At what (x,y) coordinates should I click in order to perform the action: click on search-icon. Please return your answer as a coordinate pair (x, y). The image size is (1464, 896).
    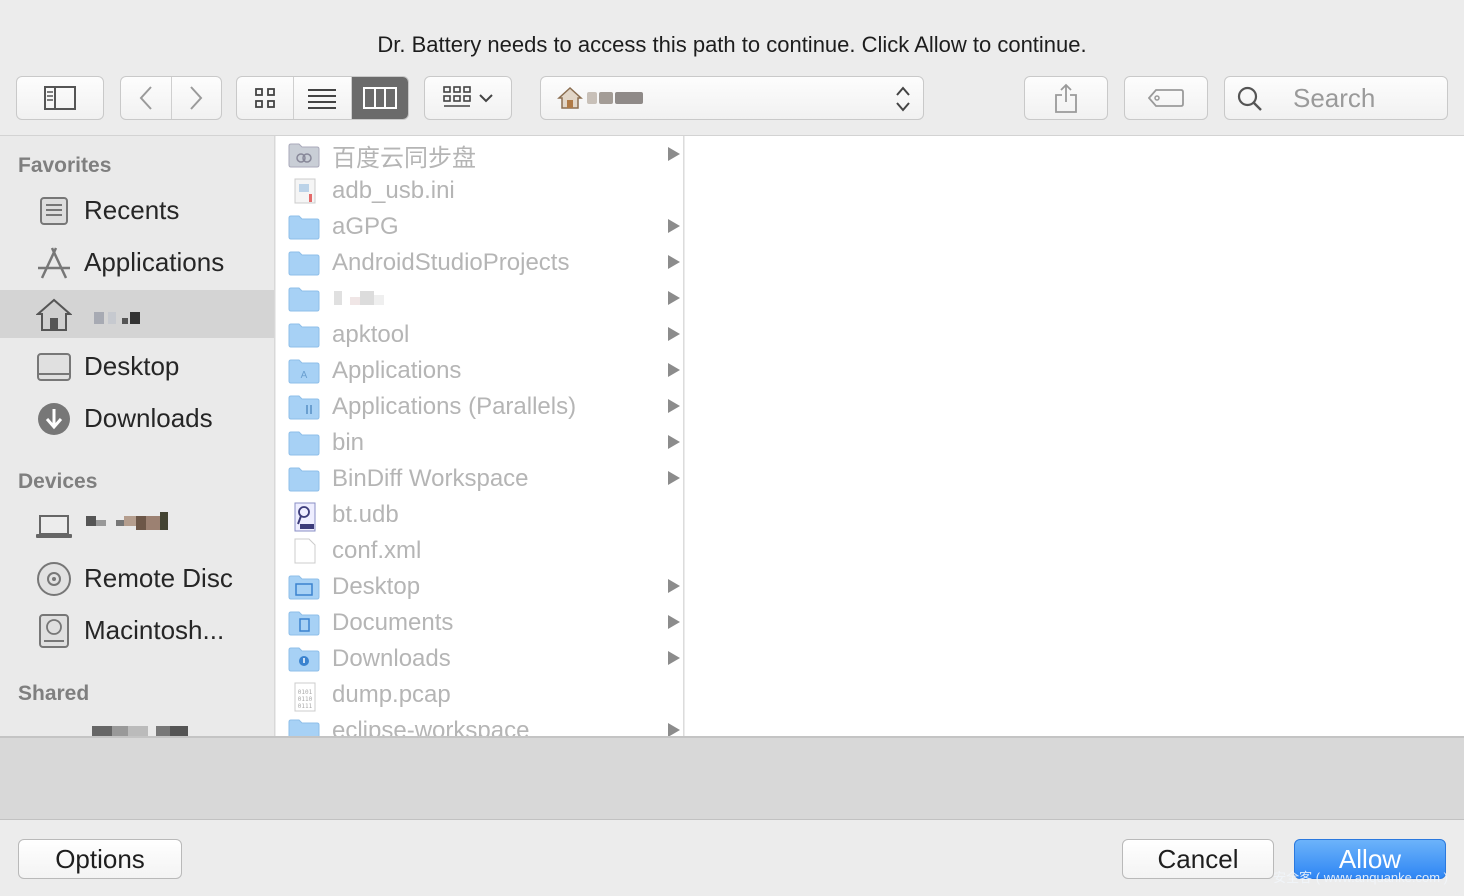
    Looking at the image, I should click on (1250, 99).